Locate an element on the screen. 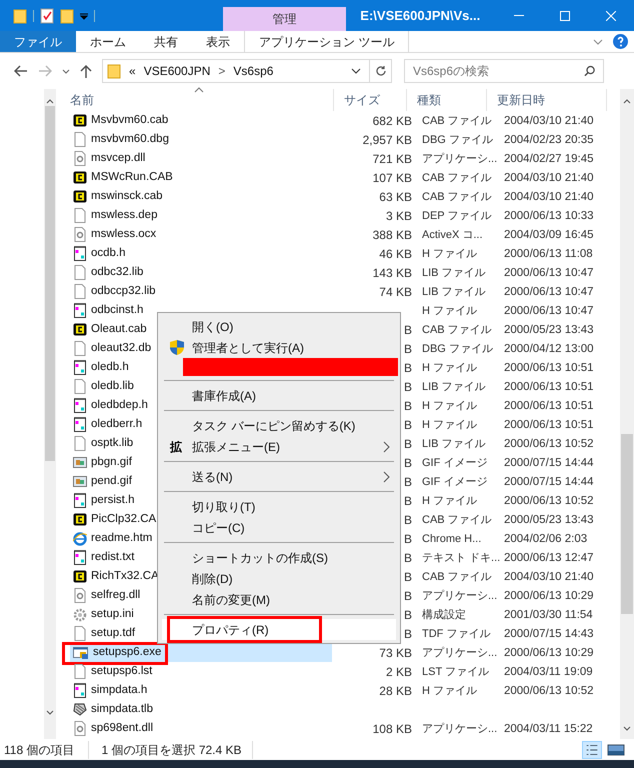  selection-info: 1 個の項目を選択 72.4 KB is located at coordinates (171, 749).